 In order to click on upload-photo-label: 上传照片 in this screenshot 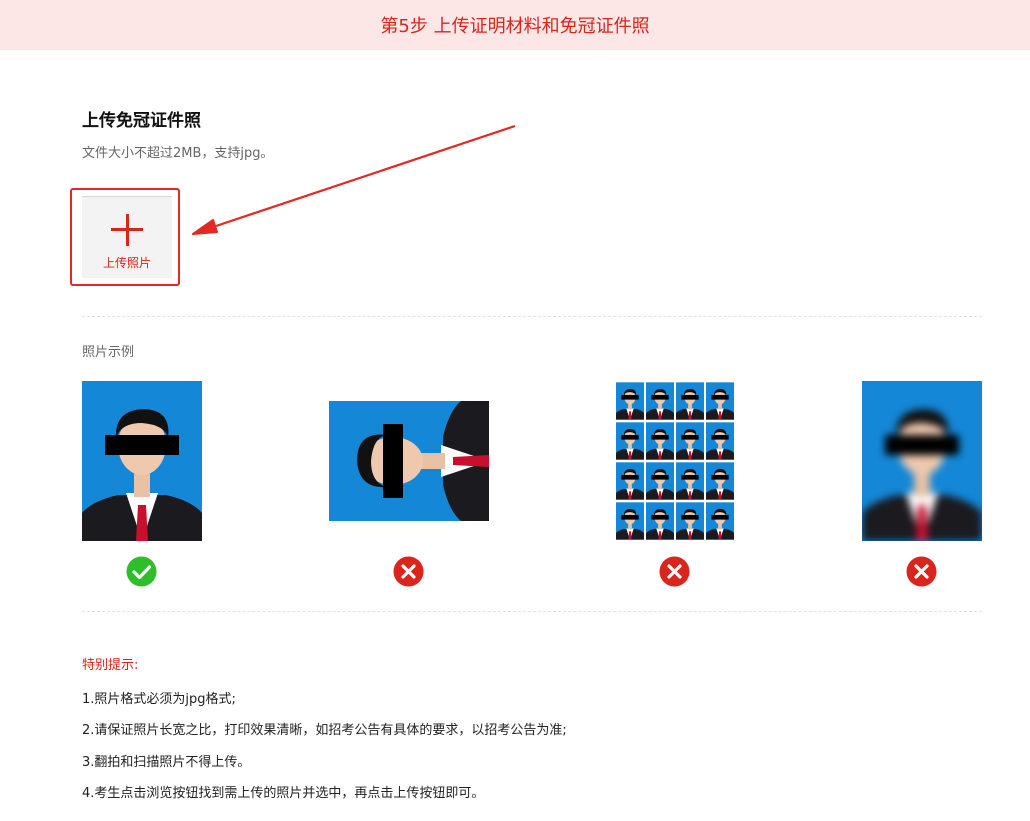, I will do `click(126, 263)`.